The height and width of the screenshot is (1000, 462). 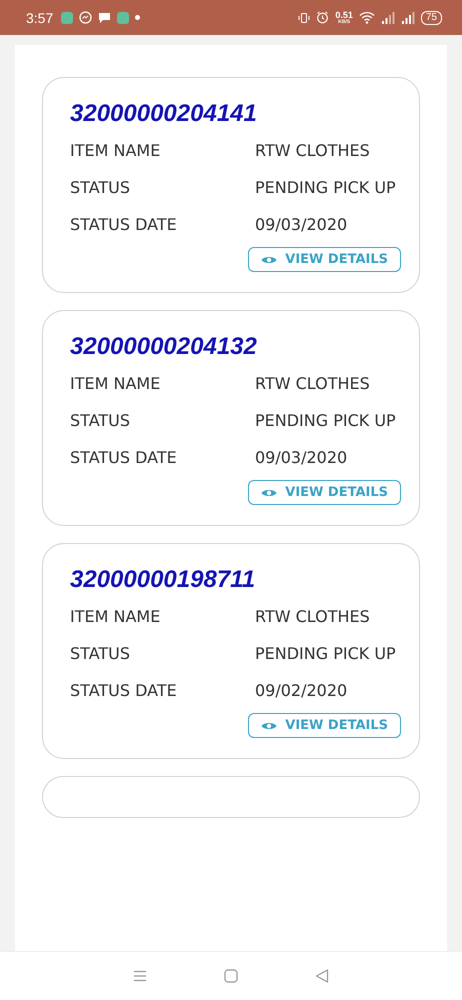 I want to click on home-icon, so click(x=231, y=976).